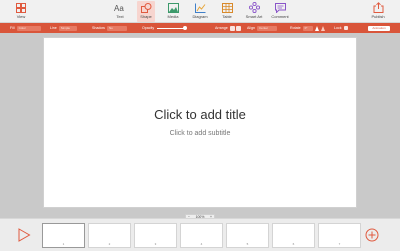  I want to click on opacity-slider, so click(172, 27).